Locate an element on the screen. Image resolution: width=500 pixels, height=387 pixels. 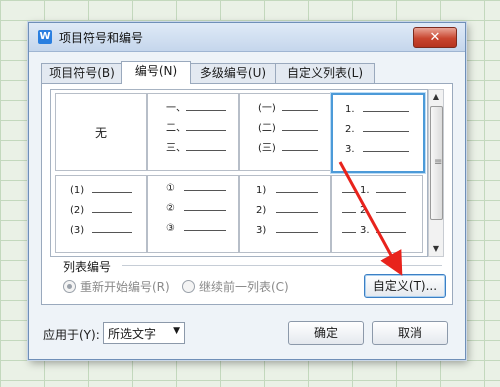
gallery-scrollbar: ▲ ≡ ▼ is located at coordinates (436, 173).